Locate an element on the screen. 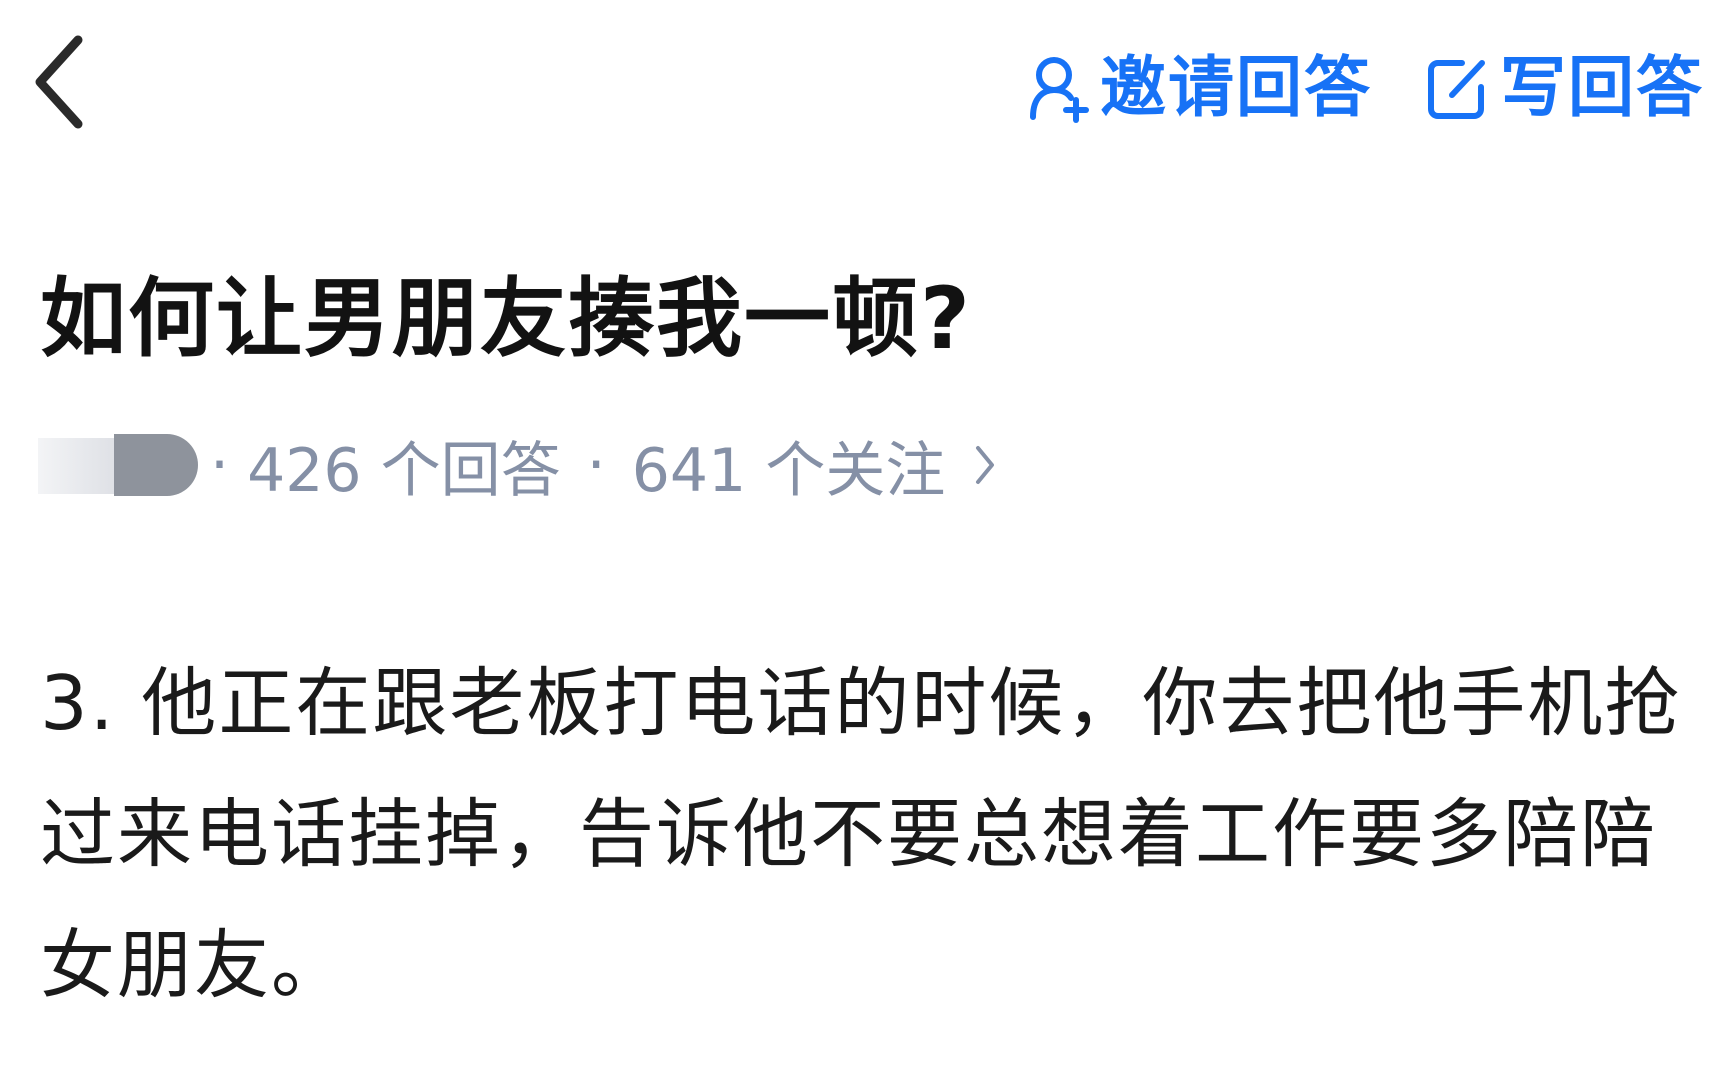 This screenshot has width=1728, height=1080. question-title: 如何让男朋友揍我一顿? is located at coordinates (506, 319).